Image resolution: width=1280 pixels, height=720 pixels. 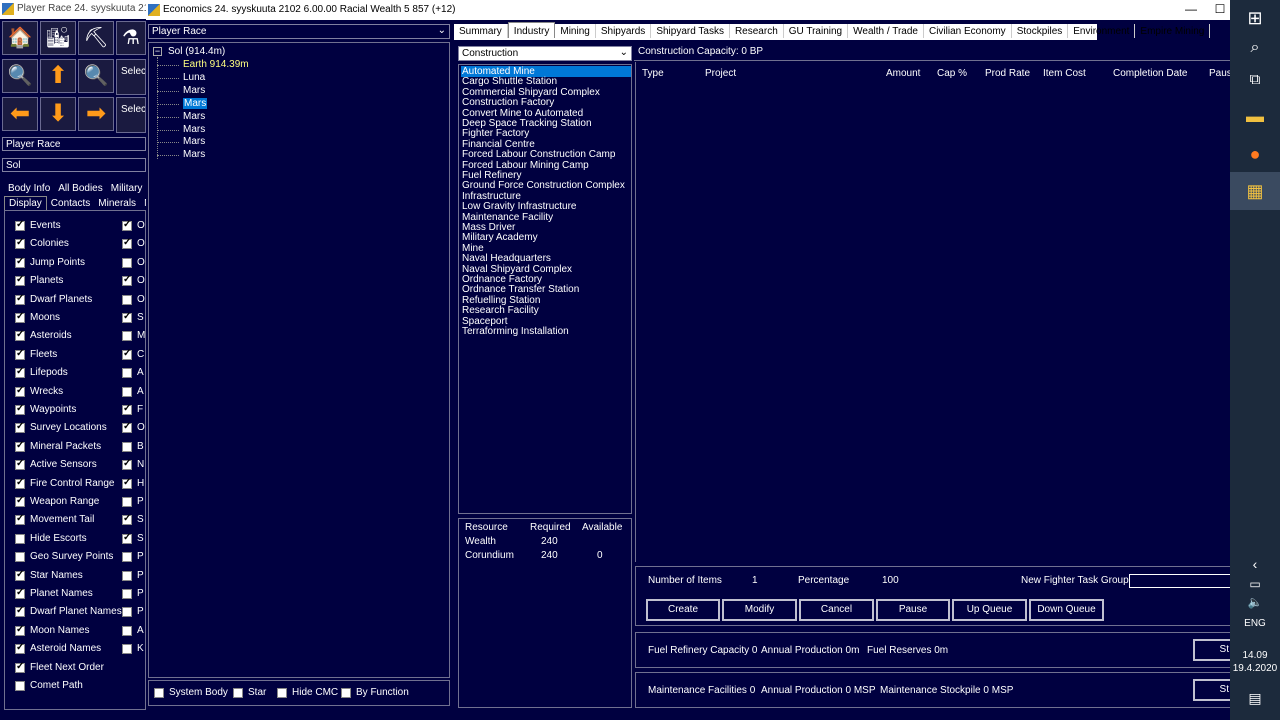 I want to click on installation-item: Naval Headquarters, so click(x=506, y=258).